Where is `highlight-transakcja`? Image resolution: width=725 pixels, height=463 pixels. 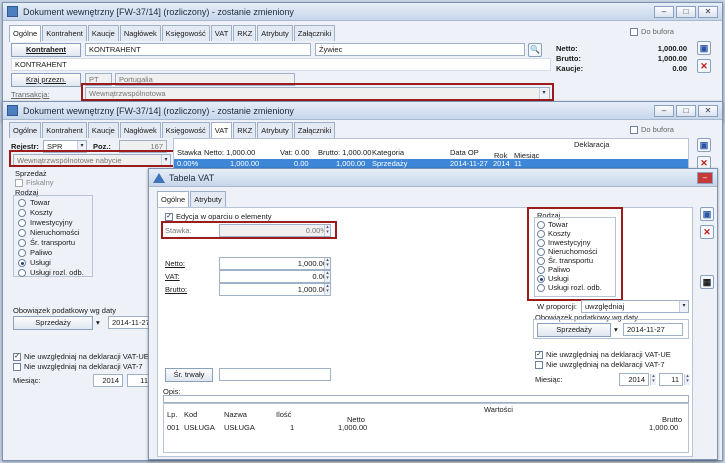
highlight-transakcja is located at coordinates (317, 92).